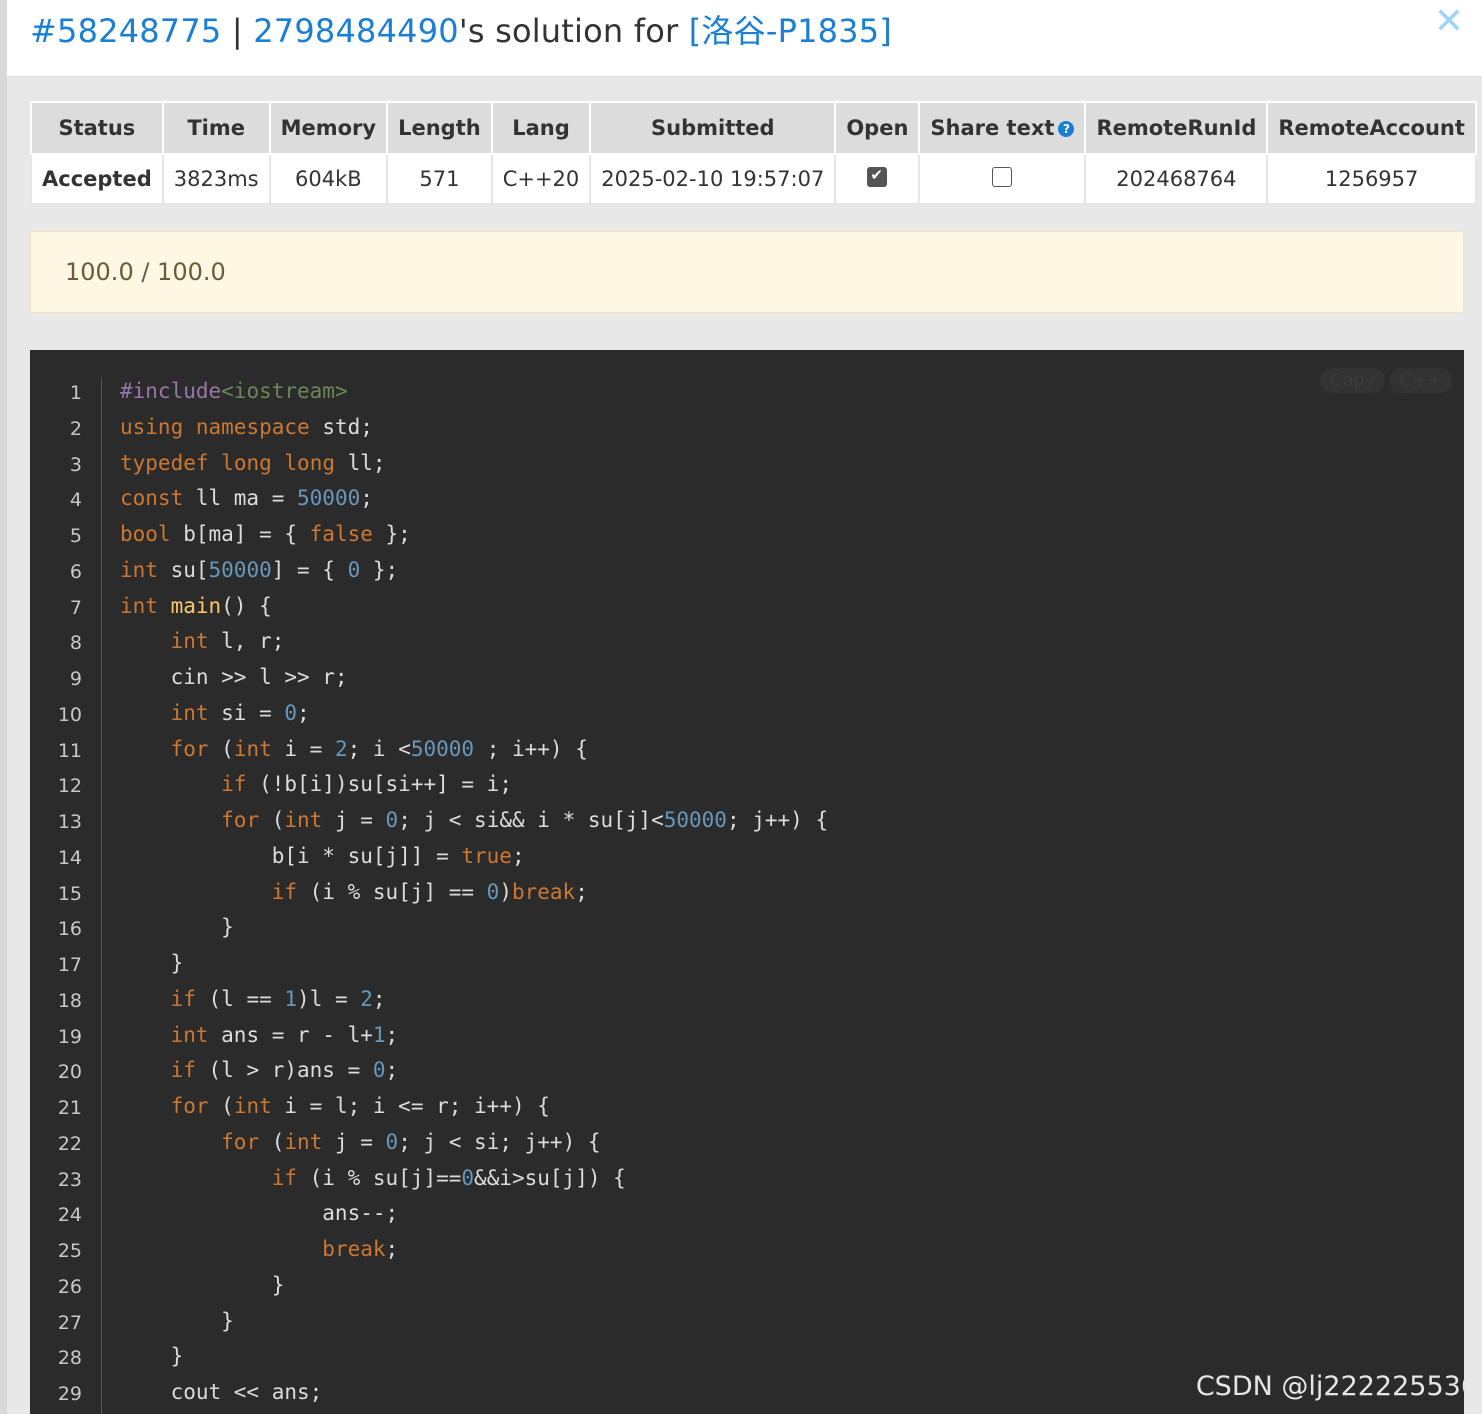  Describe the element at coordinates (877, 128) in the screenshot. I see `col-header-open: Open` at that location.